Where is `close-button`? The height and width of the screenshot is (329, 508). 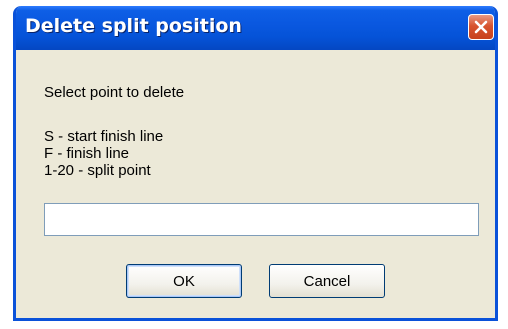
close-button is located at coordinates (481, 27).